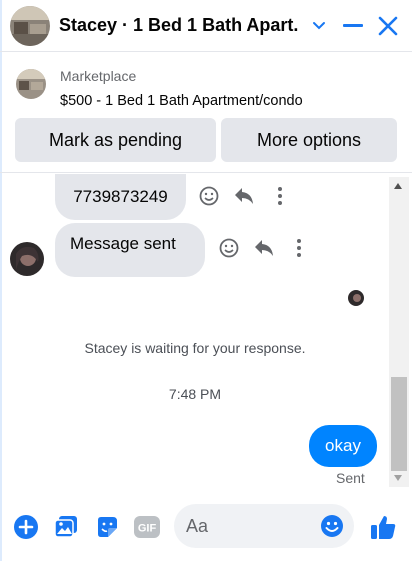  I want to click on scroll-thumb, so click(399, 424).